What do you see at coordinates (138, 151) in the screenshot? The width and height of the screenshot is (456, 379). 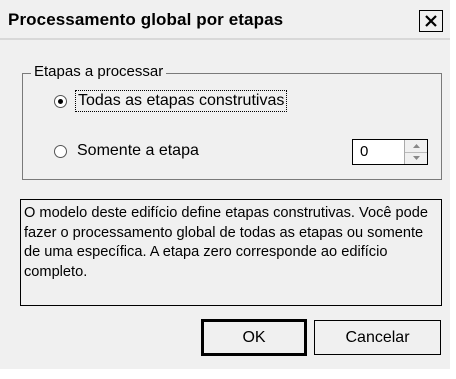 I see `radio-single-stage-label: Somente a etapa` at bounding box center [138, 151].